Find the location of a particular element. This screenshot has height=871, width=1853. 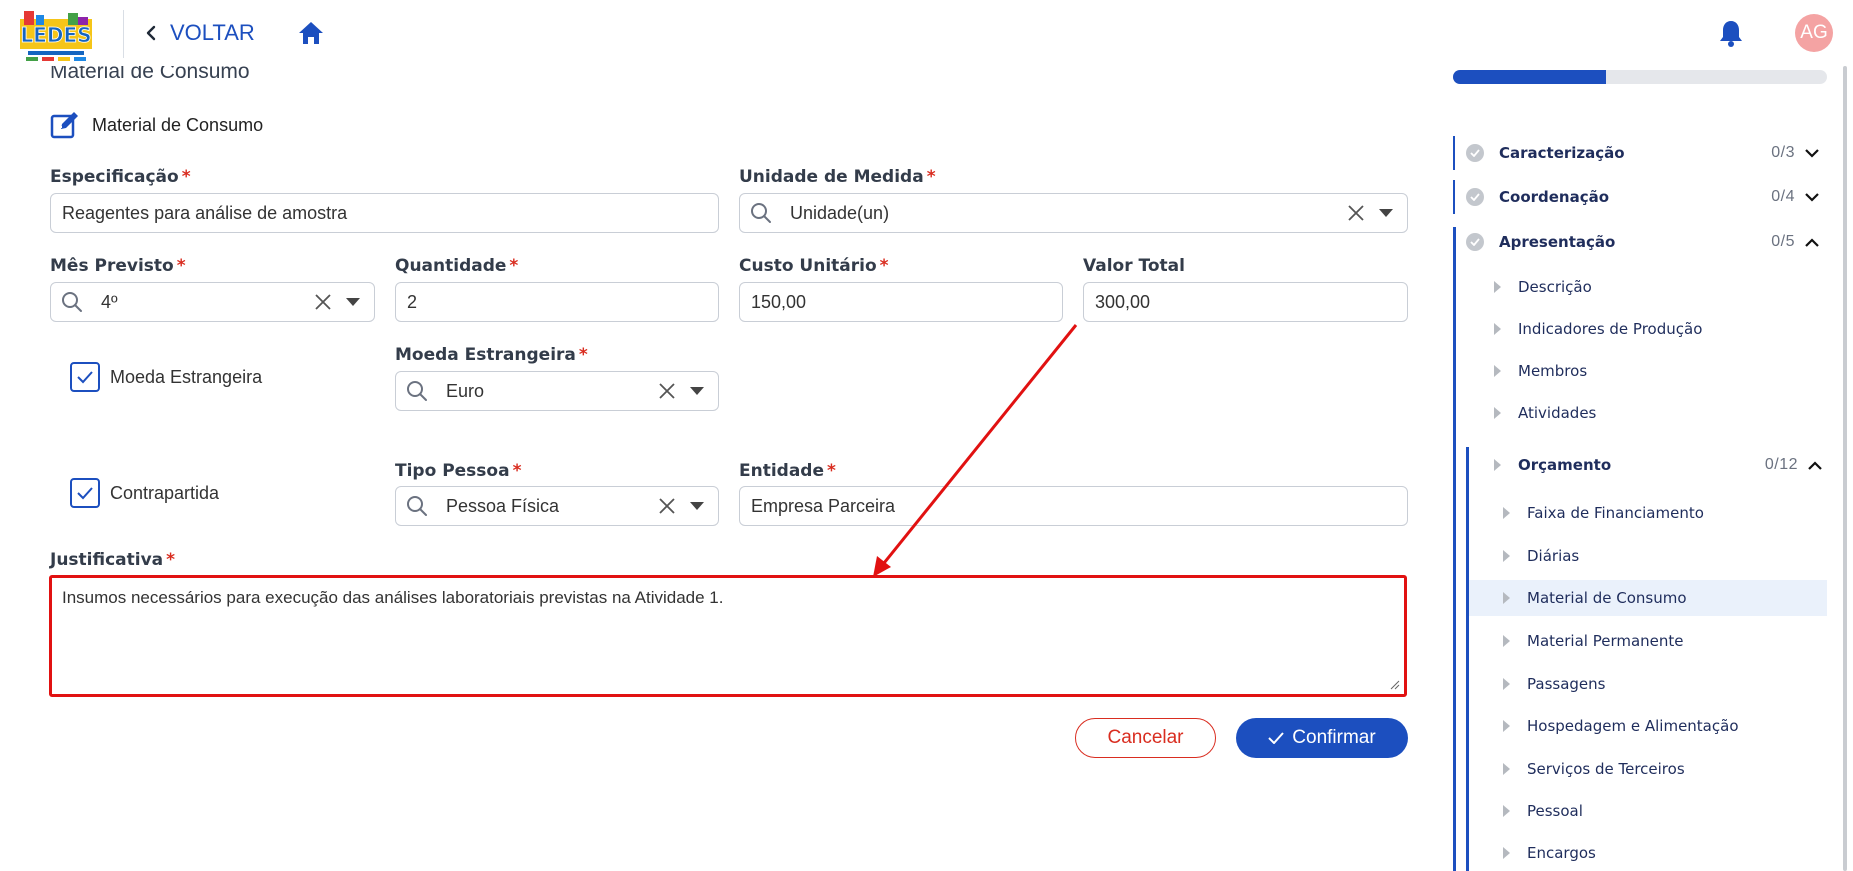

sidebar-item-atividades: Atividades is located at coordinates (1545, 413).